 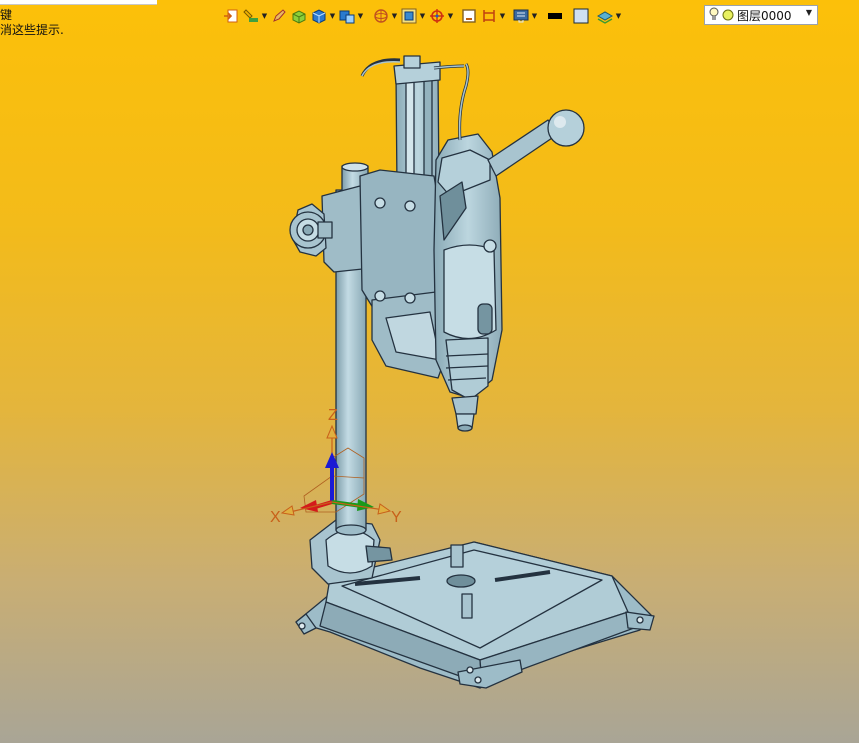 I want to click on feed-handle, so click(x=536, y=143).